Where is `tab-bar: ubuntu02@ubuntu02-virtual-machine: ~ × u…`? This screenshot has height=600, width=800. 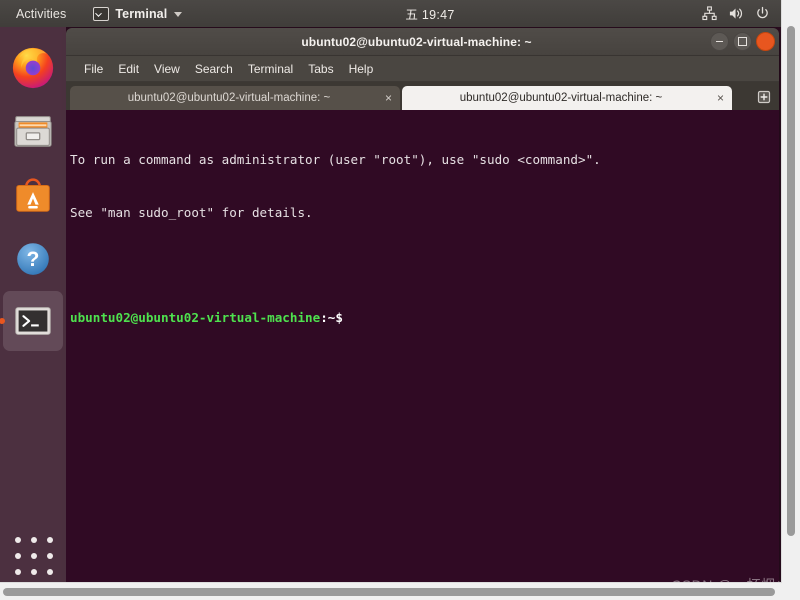
tab-bar: ubuntu02@ubuntu02-virtual-machine: ~ × u… is located at coordinates (422, 96).